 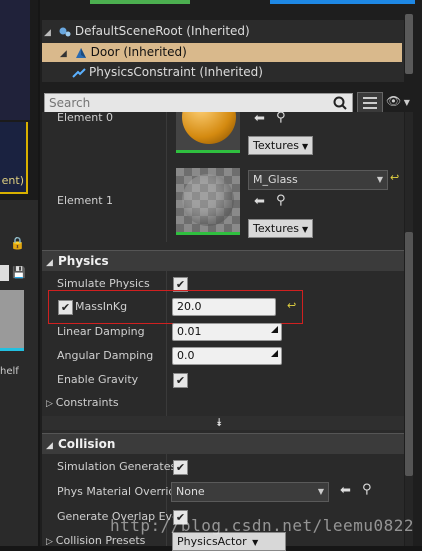 What do you see at coordinates (101, 306) in the screenshot?
I see `mass-label: MassInKg` at bounding box center [101, 306].